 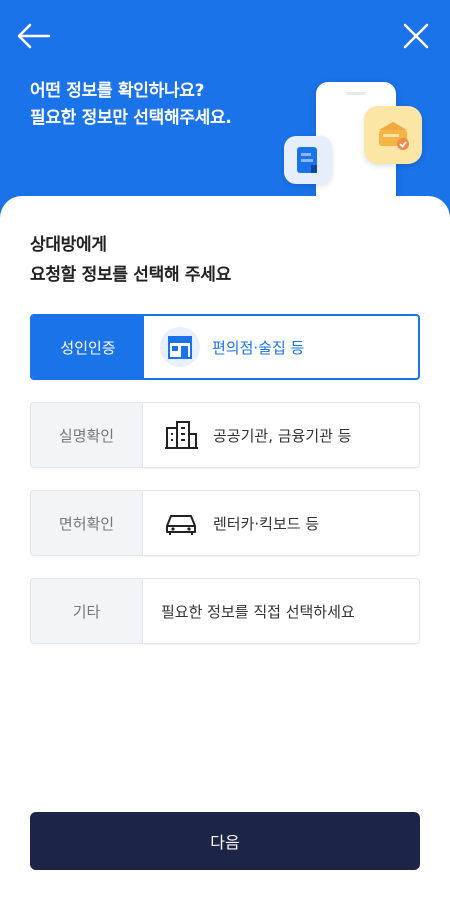 I want to click on id-card-badge, so click(x=308, y=160).